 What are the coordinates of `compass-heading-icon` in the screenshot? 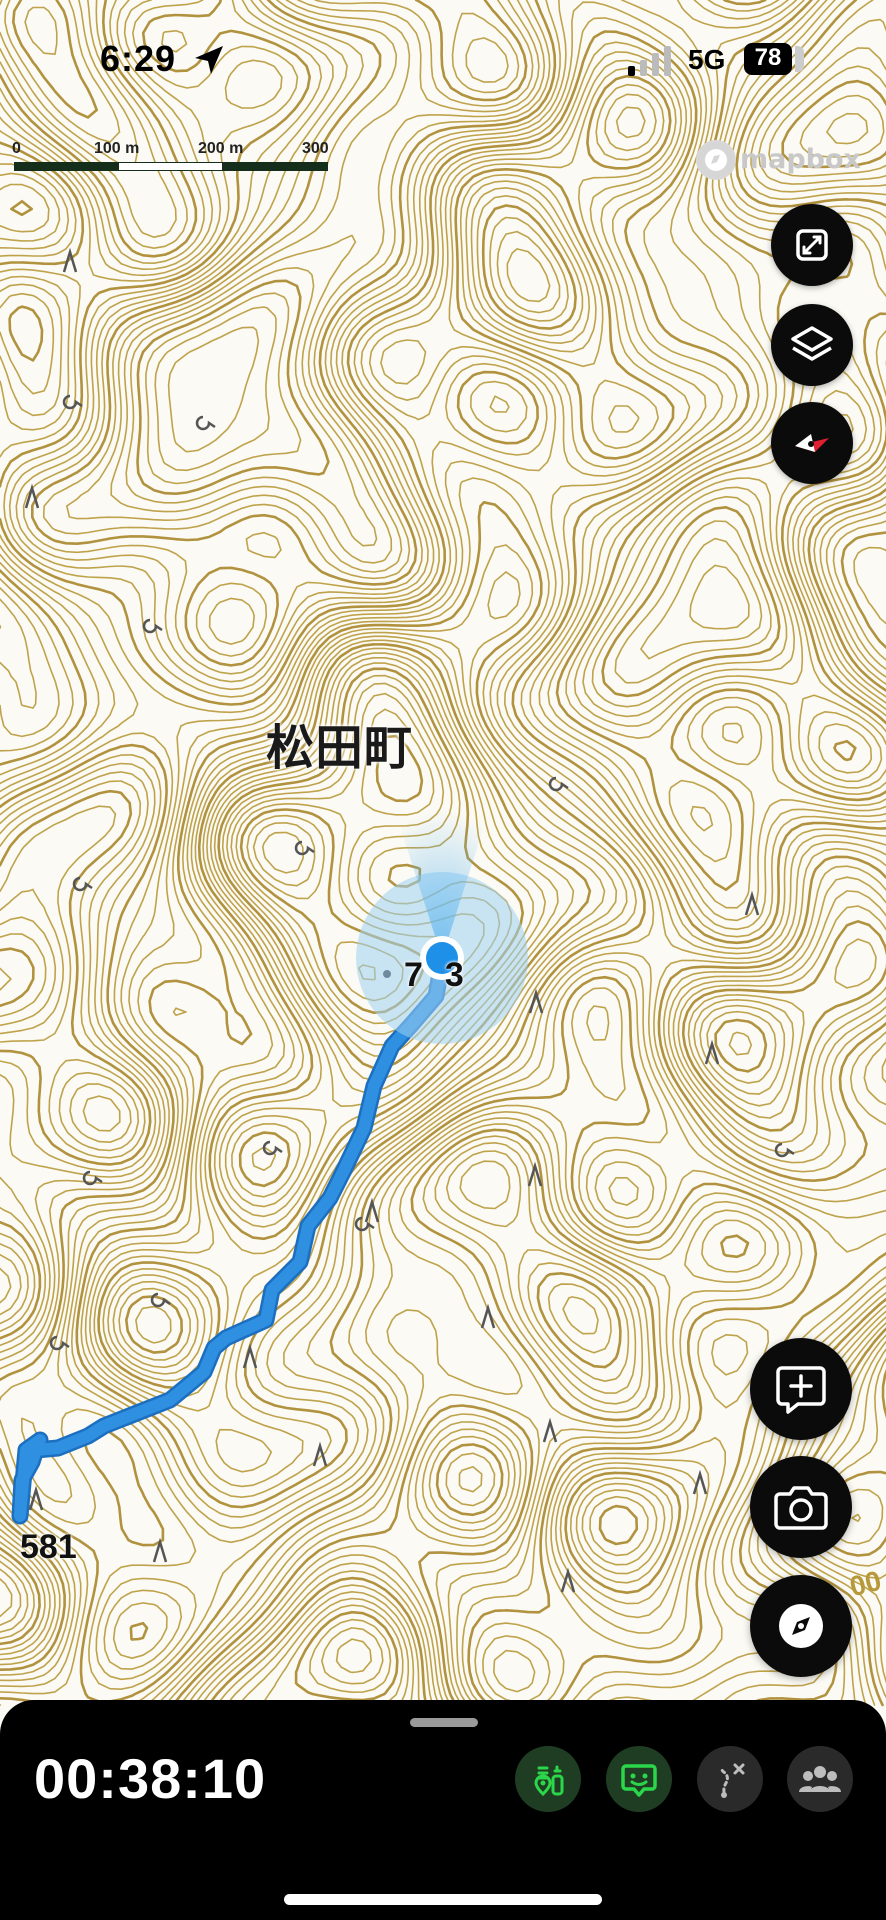 It's located at (812, 443).